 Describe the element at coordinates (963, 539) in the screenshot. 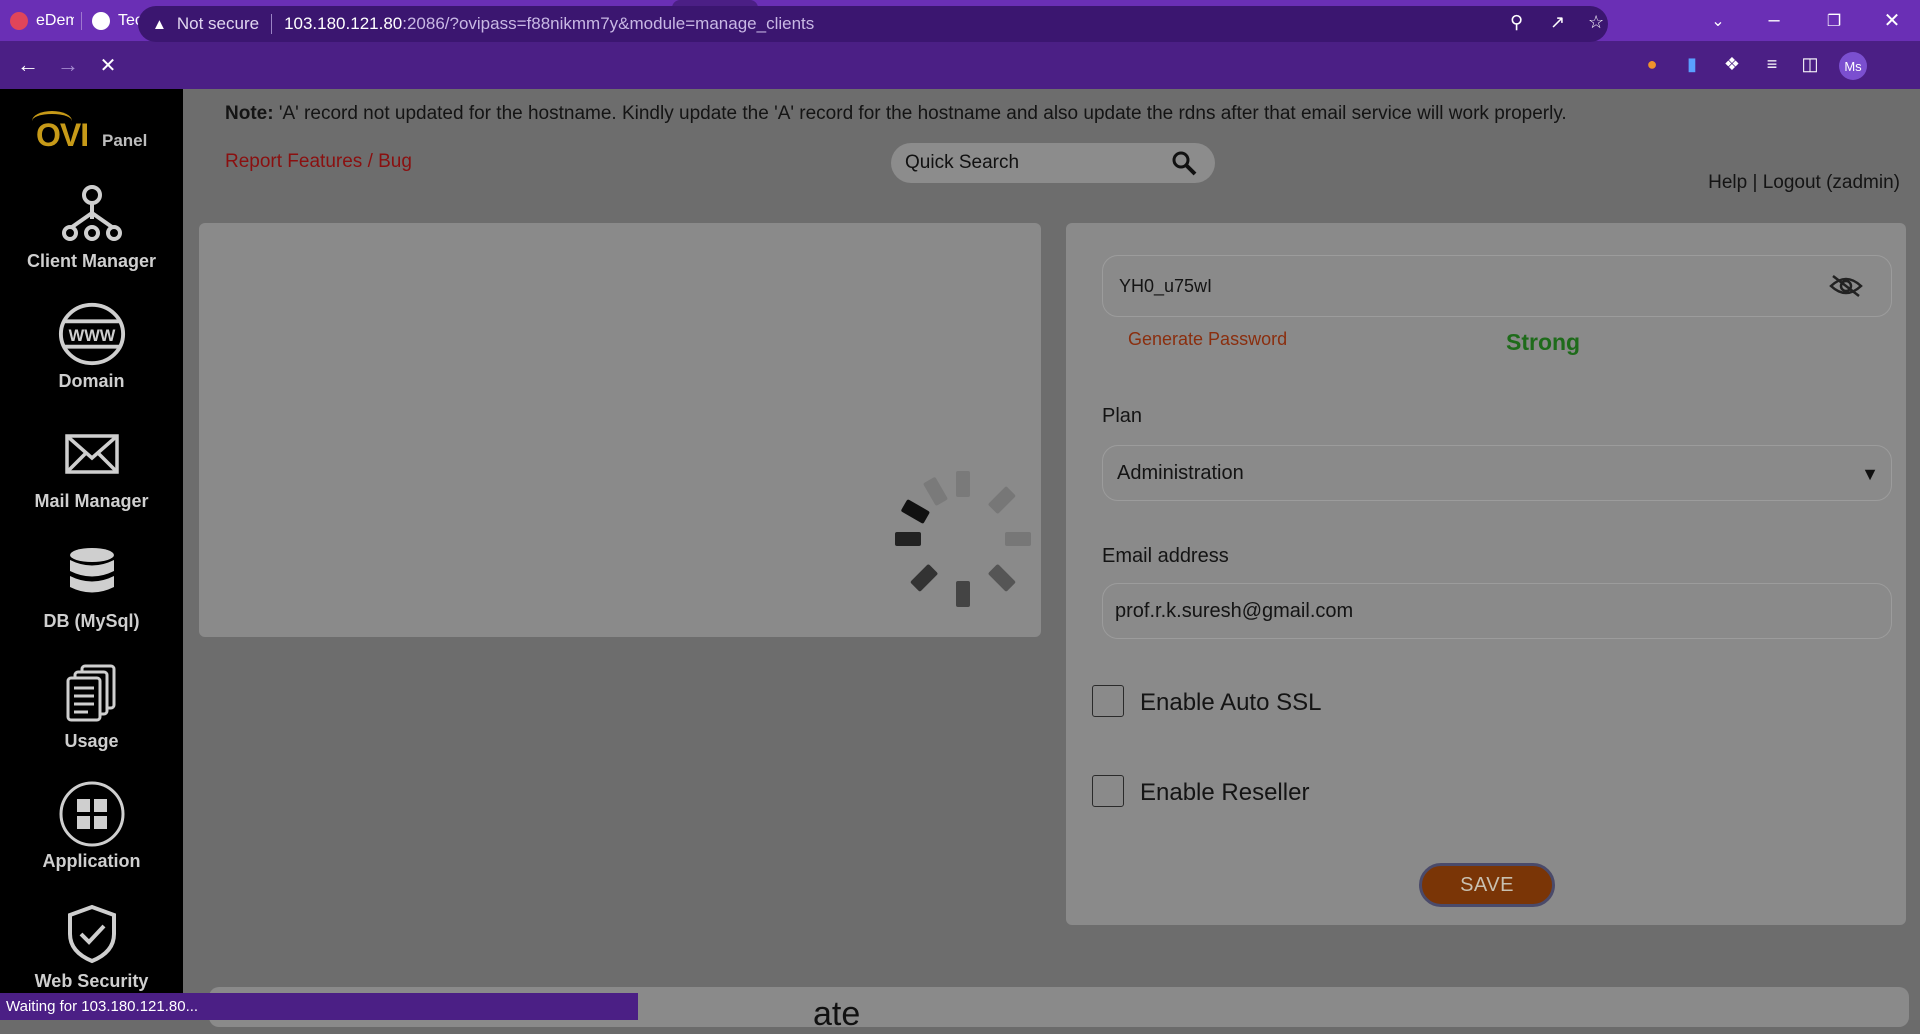

I see `loading-spinner-icon` at that location.